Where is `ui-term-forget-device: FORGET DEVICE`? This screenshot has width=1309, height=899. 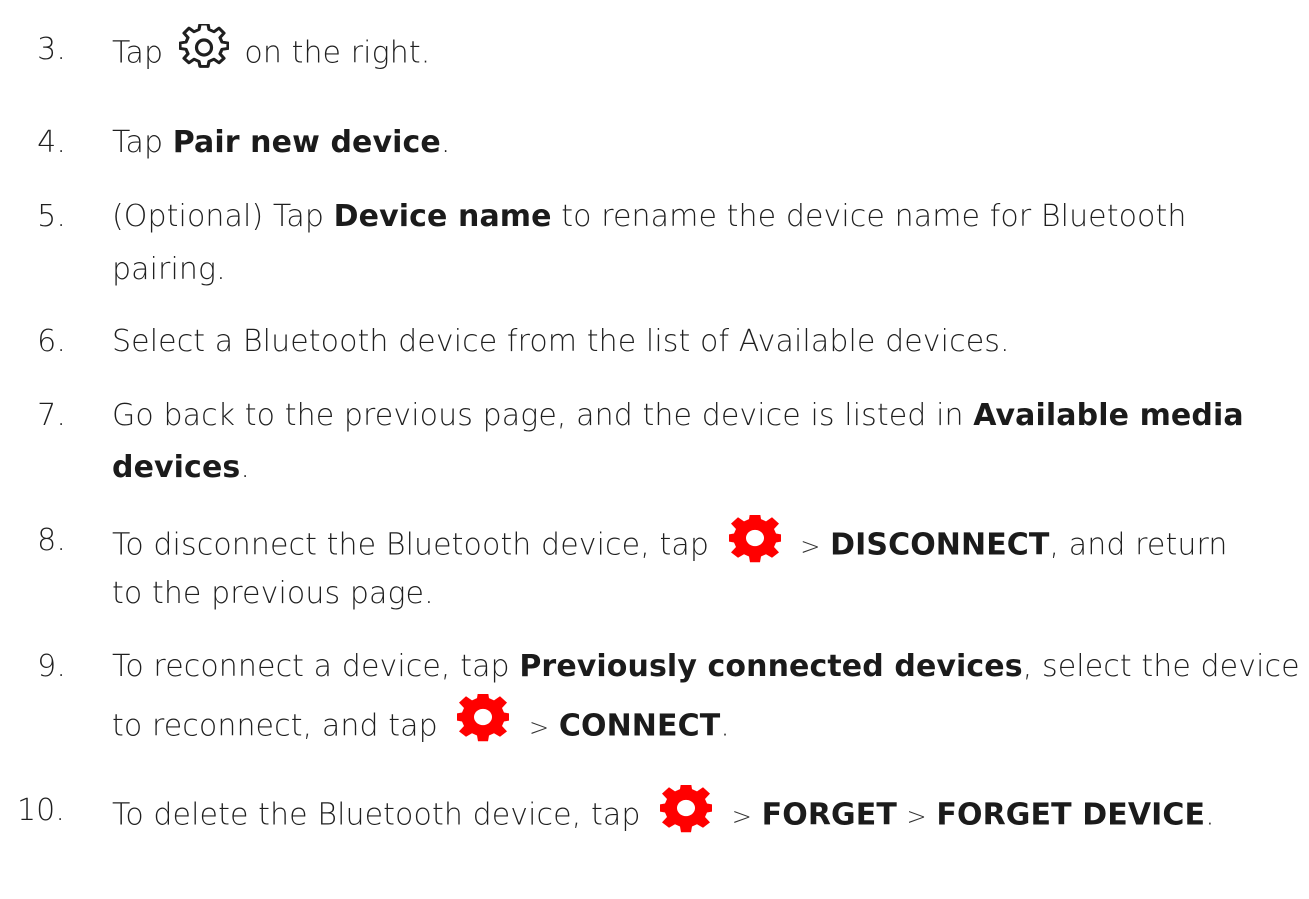 ui-term-forget-device: FORGET DEVICE is located at coordinates (1071, 815).